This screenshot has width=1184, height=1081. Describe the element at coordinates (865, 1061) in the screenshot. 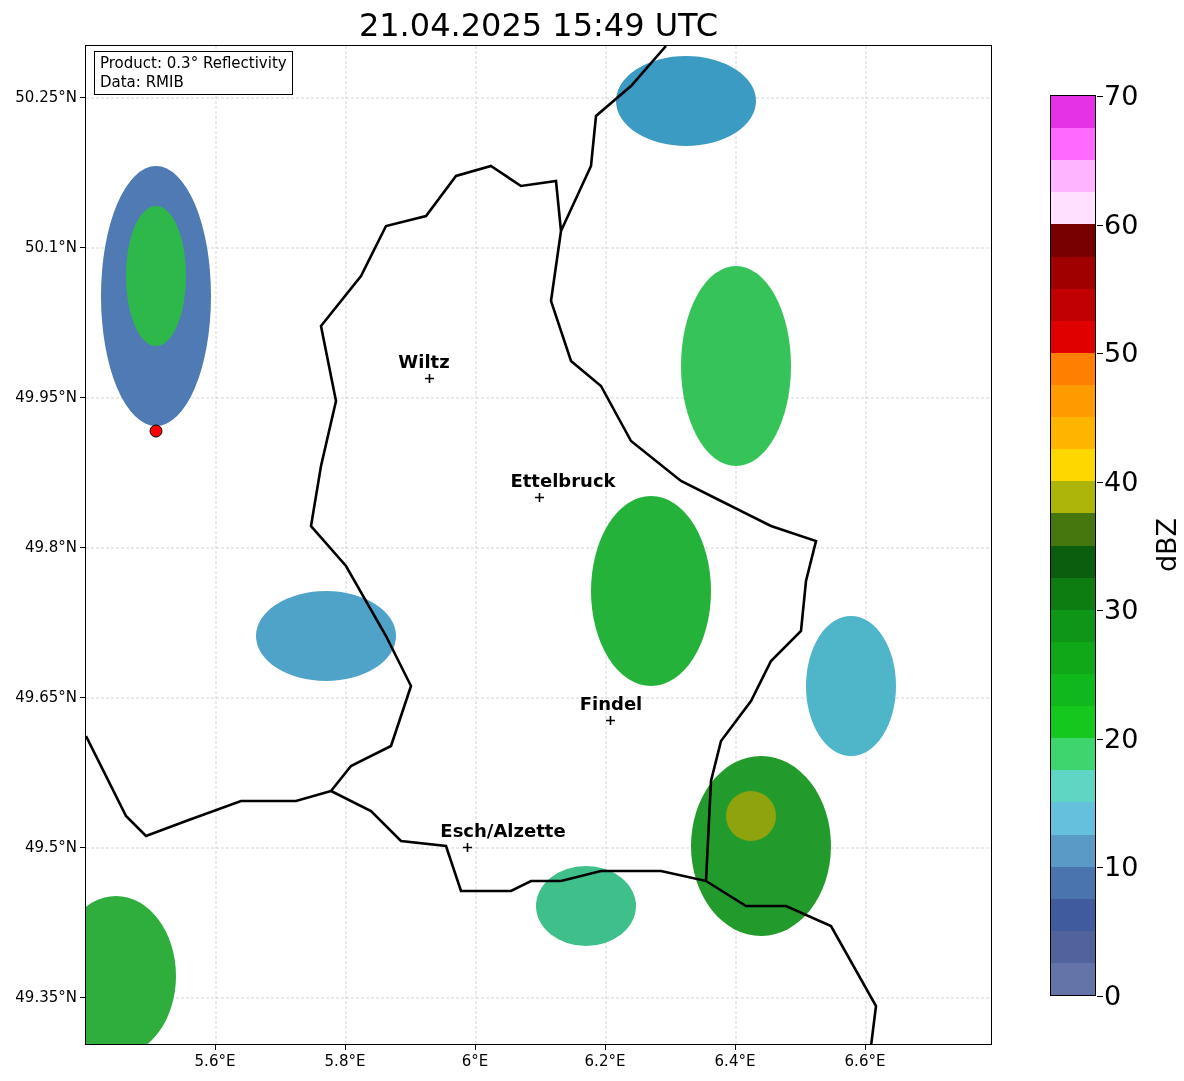

I see `axis-label: 6.6°E` at that location.